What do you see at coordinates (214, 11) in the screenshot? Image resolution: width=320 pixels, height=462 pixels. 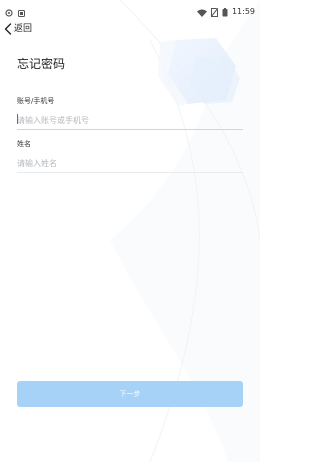 I see `no-sim-icon` at bounding box center [214, 11].